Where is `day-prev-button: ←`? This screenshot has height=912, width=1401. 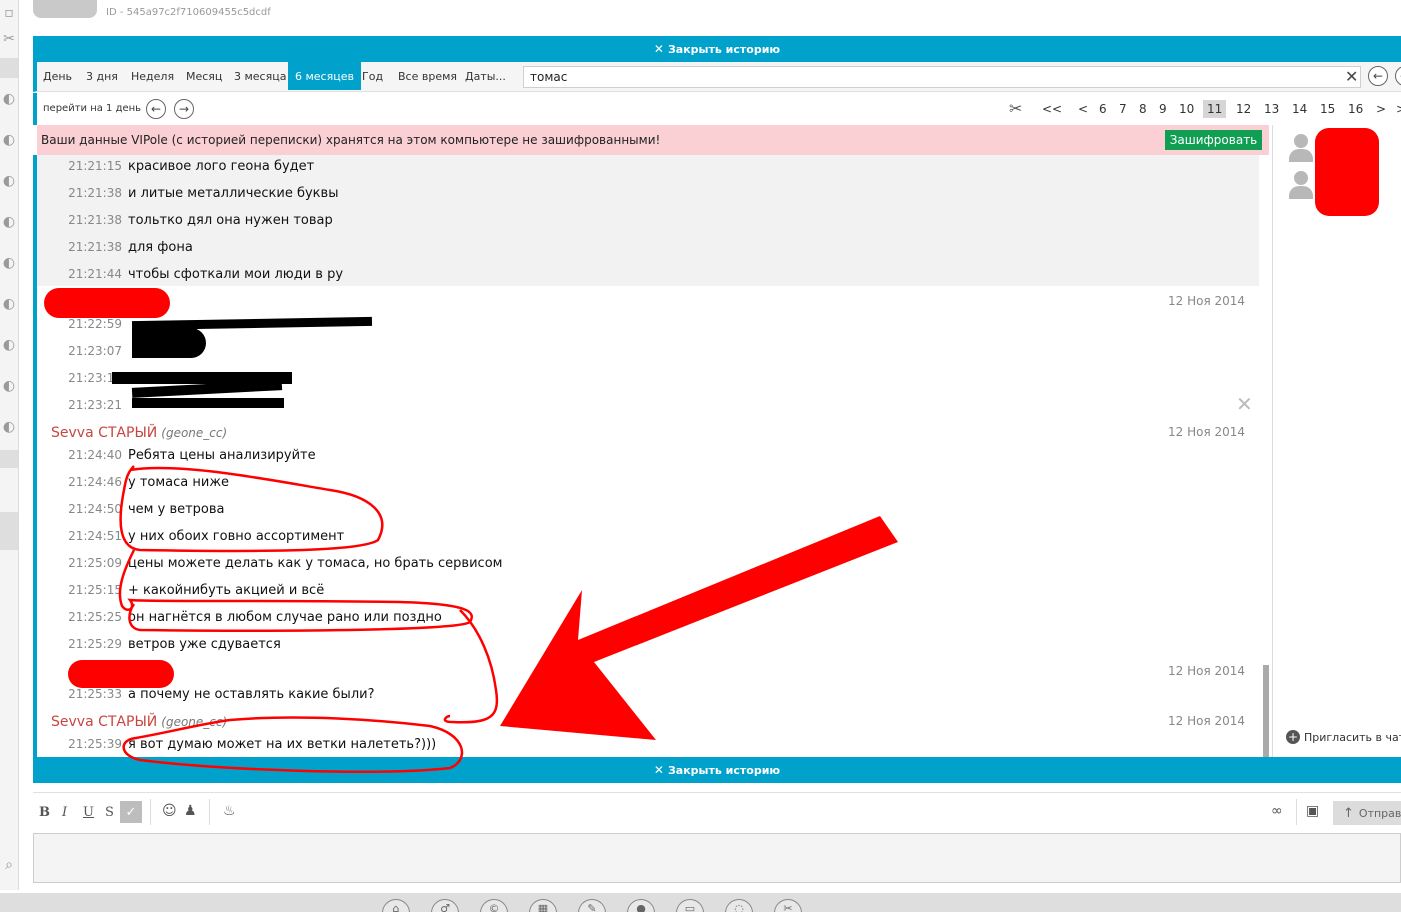
day-prev-button: ← is located at coordinates (156, 109).